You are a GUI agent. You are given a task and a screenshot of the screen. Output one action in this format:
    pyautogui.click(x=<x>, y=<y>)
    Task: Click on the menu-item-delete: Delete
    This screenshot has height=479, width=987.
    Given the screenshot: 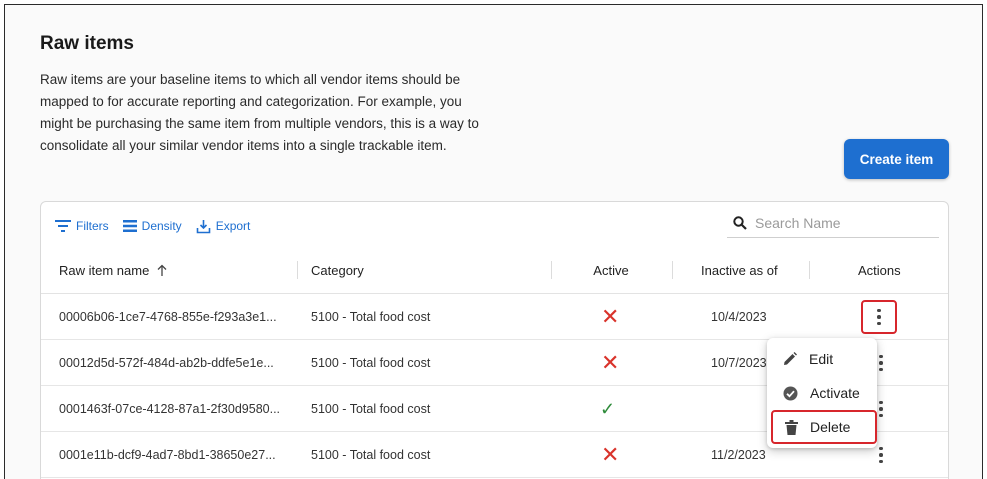 What is the action you would take?
    pyautogui.click(x=824, y=427)
    